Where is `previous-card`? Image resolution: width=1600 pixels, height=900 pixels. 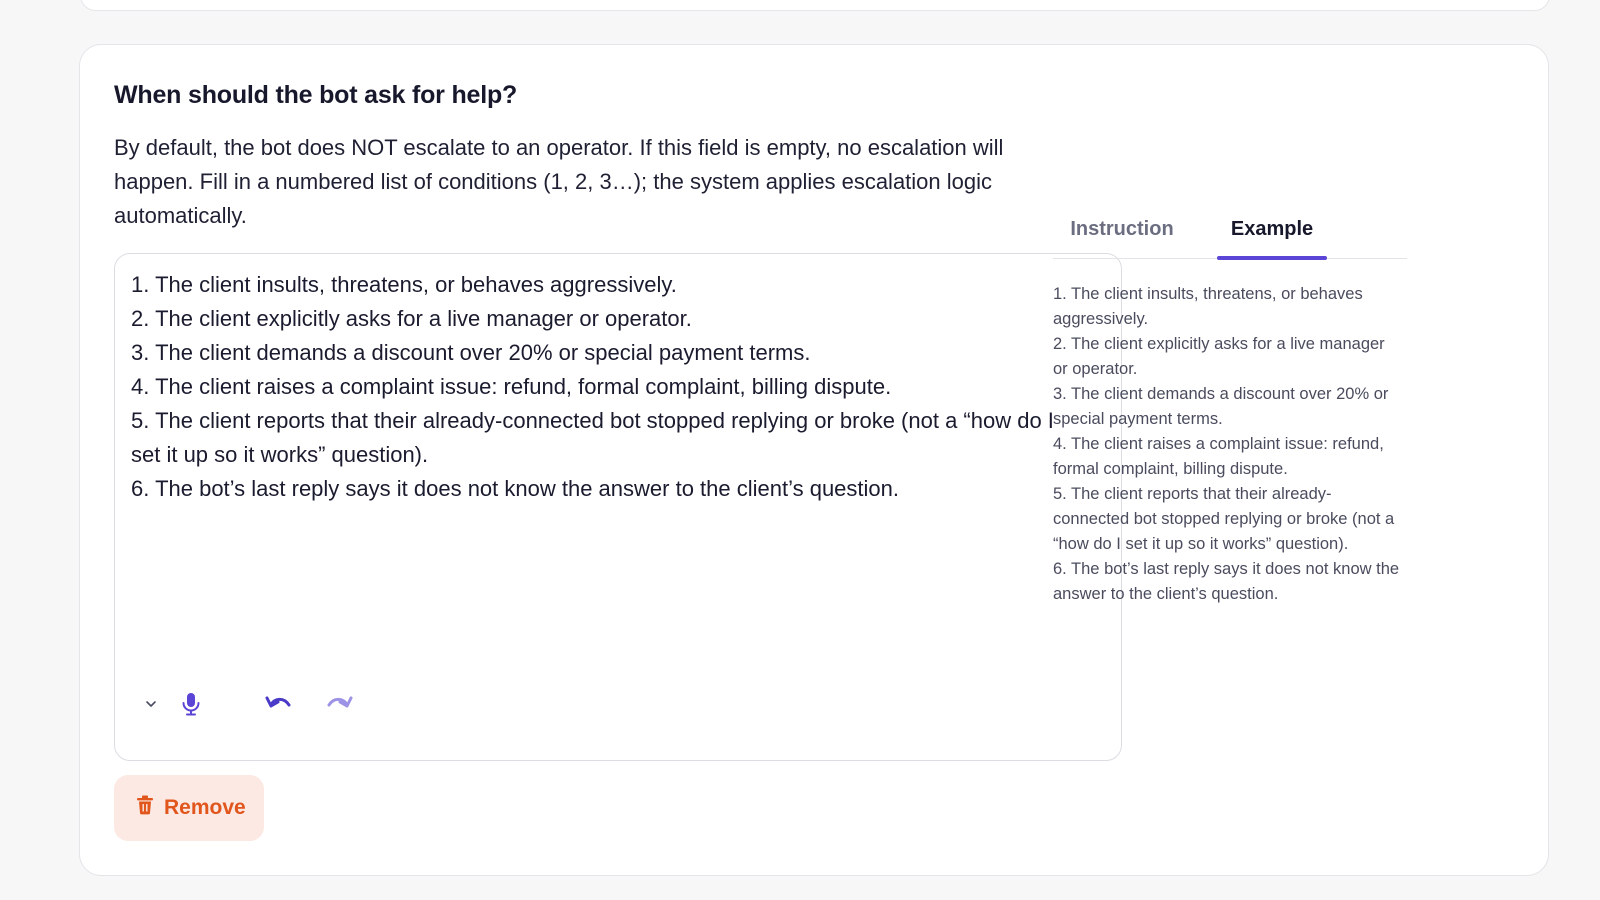
previous-card is located at coordinates (815, 5).